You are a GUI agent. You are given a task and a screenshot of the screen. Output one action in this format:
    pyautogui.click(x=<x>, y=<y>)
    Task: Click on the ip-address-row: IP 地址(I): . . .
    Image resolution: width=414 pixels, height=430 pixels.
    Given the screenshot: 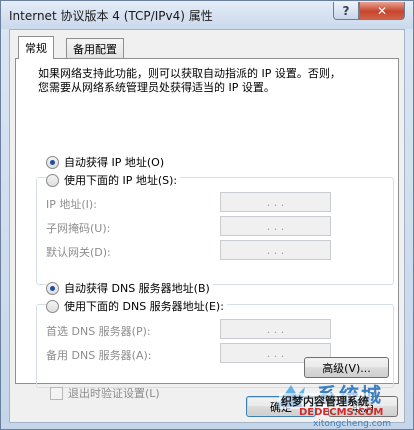 What is the action you would take?
    pyautogui.click(x=216, y=202)
    